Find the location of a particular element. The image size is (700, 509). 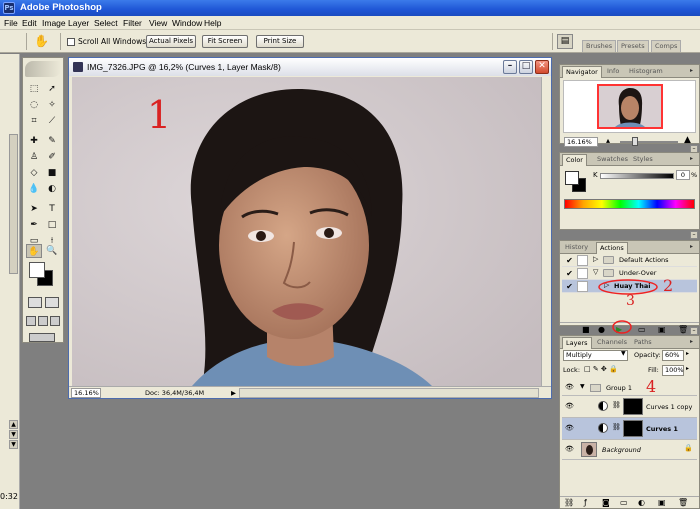

k-channel-slider is located at coordinates (637, 176).